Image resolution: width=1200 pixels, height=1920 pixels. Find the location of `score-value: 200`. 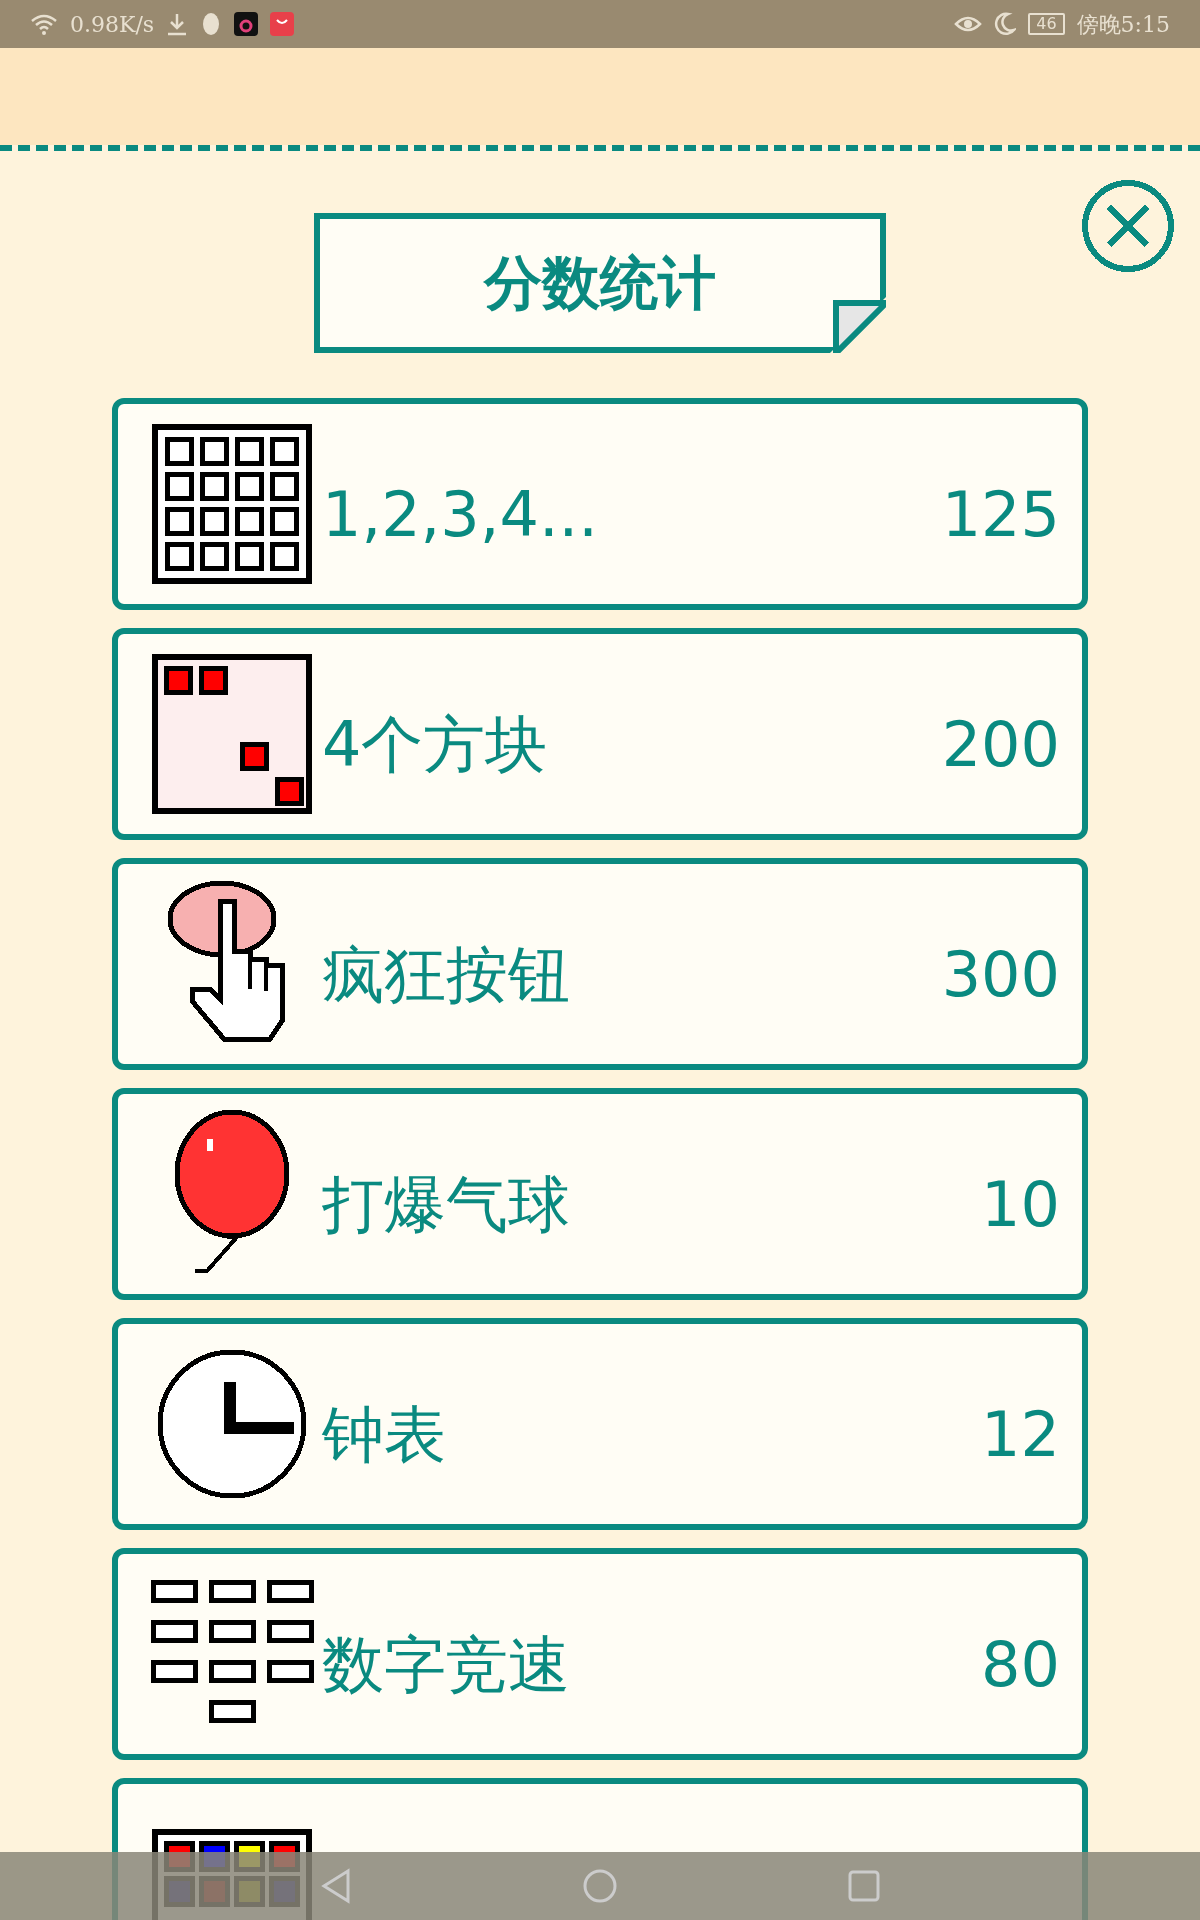

score-value: 200 is located at coordinates (1000, 744).